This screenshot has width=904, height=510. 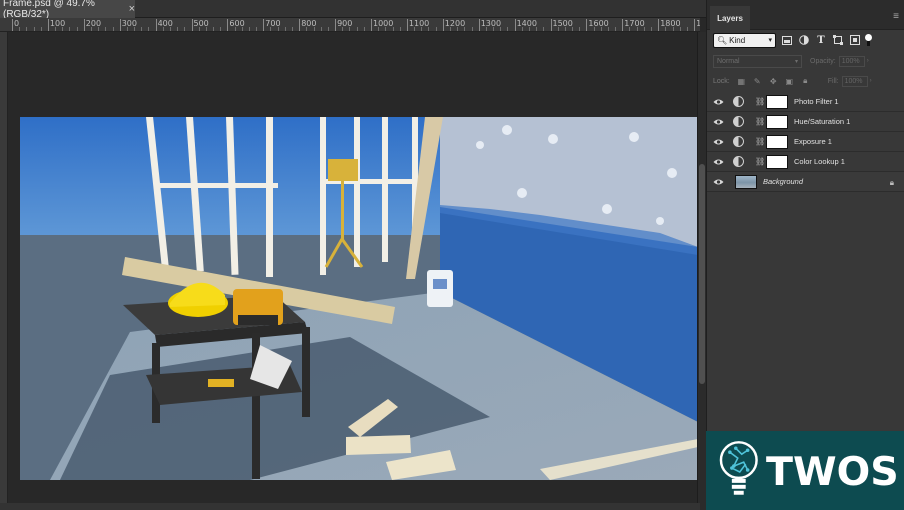 I want to click on close-tab-icon: ×, so click(x=132, y=9).